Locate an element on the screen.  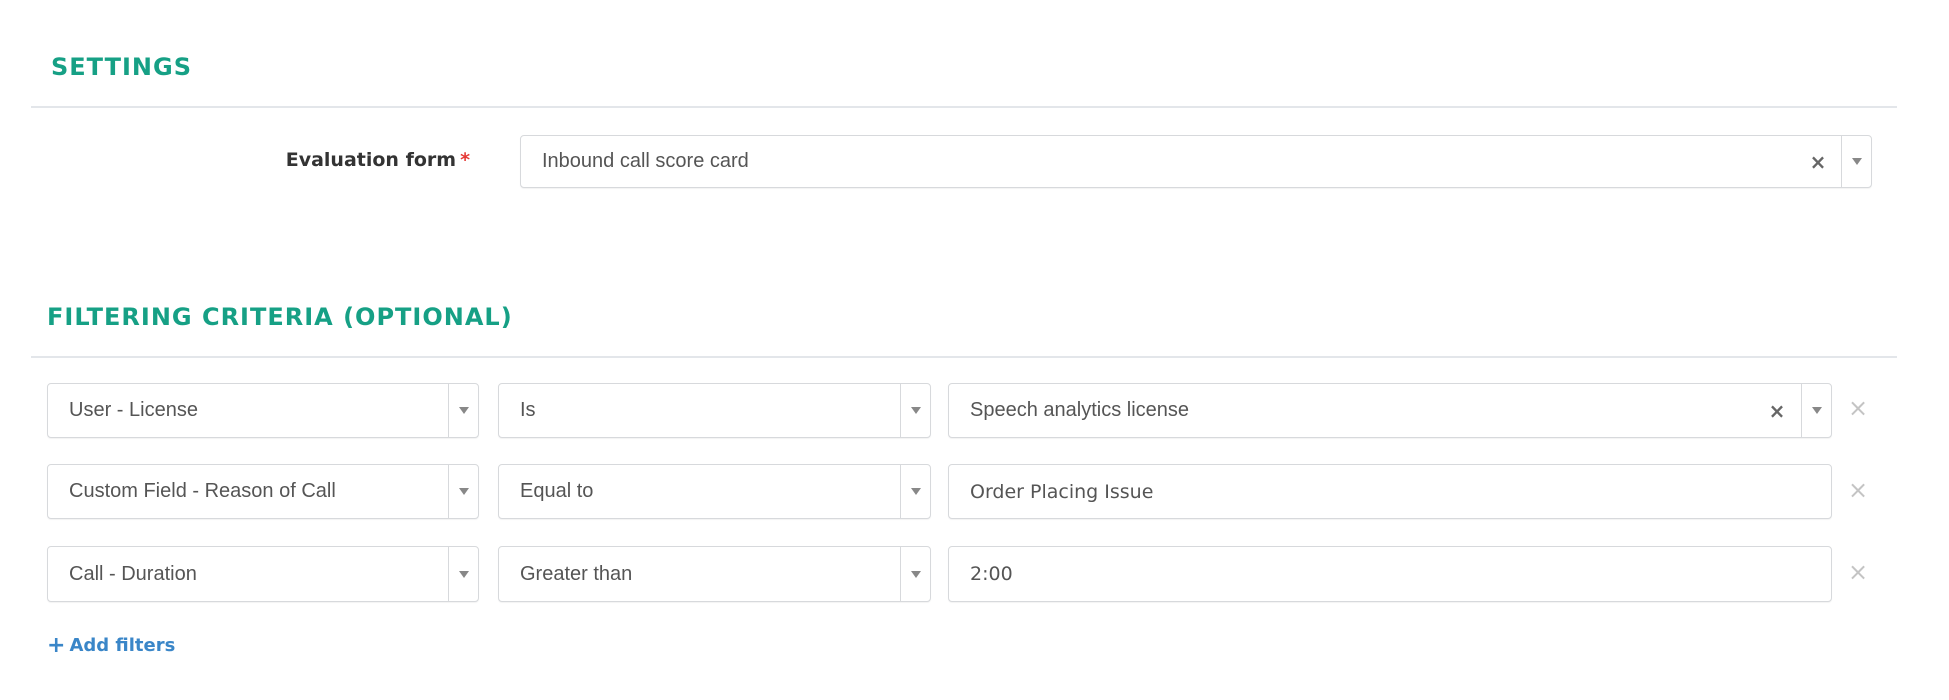
filter-operator-value: Equal to is located at coordinates (557, 491).